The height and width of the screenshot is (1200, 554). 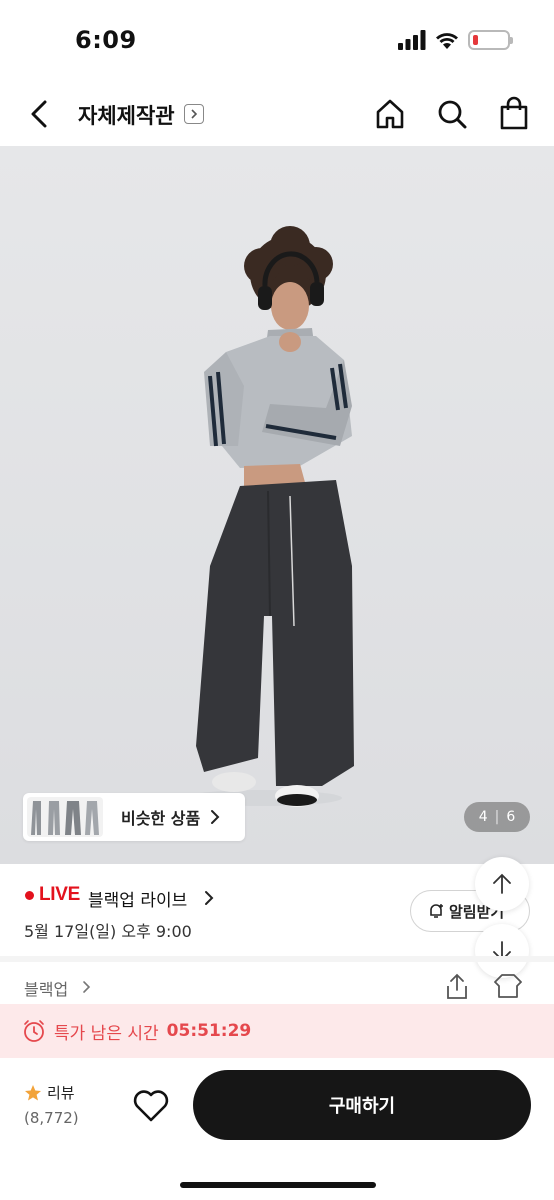 What do you see at coordinates (209, 1031) in the screenshot?
I see `sale-timer-value: 05:51:29` at bounding box center [209, 1031].